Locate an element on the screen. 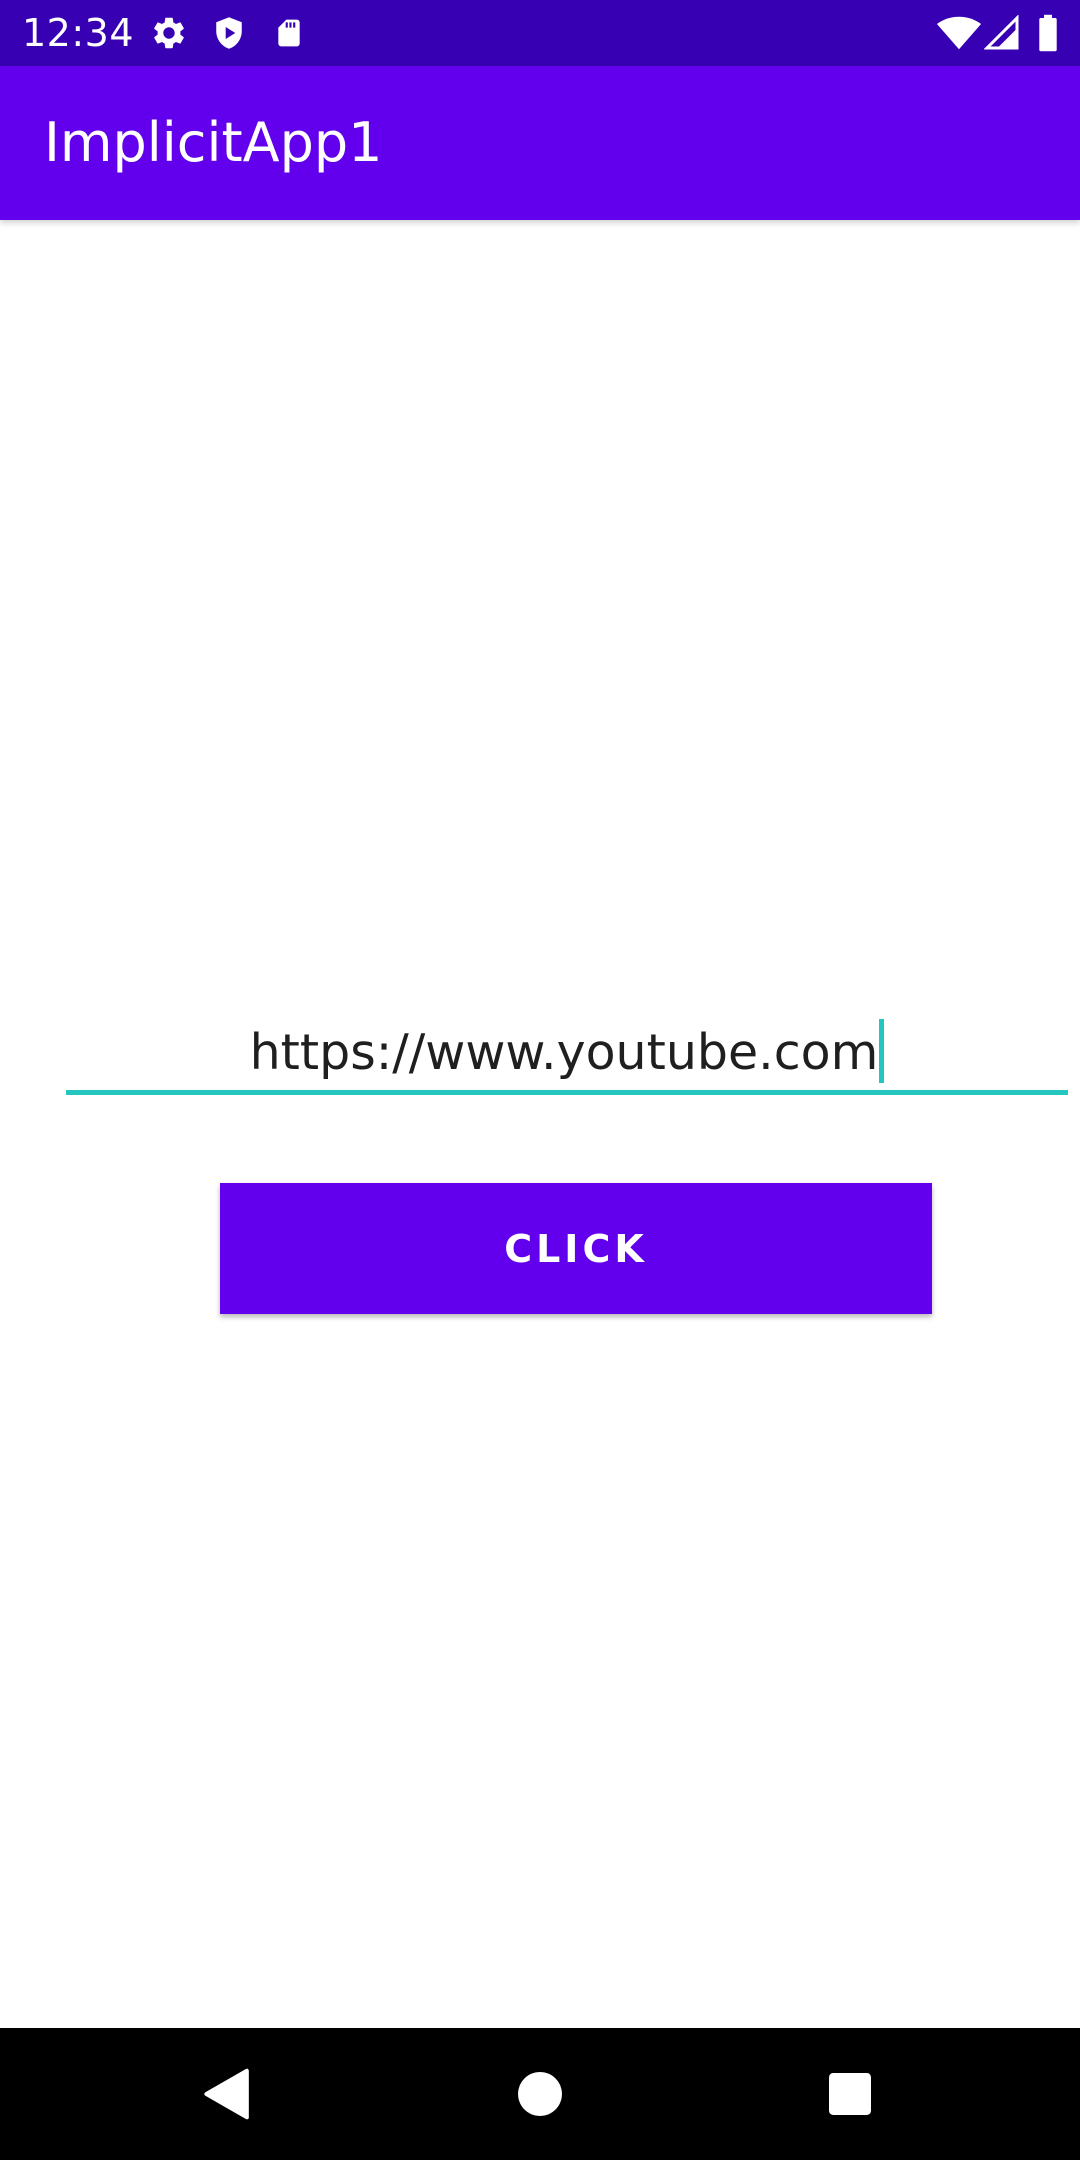 The height and width of the screenshot is (2160, 1080). gear-icon is located at coordinates (169, 33).